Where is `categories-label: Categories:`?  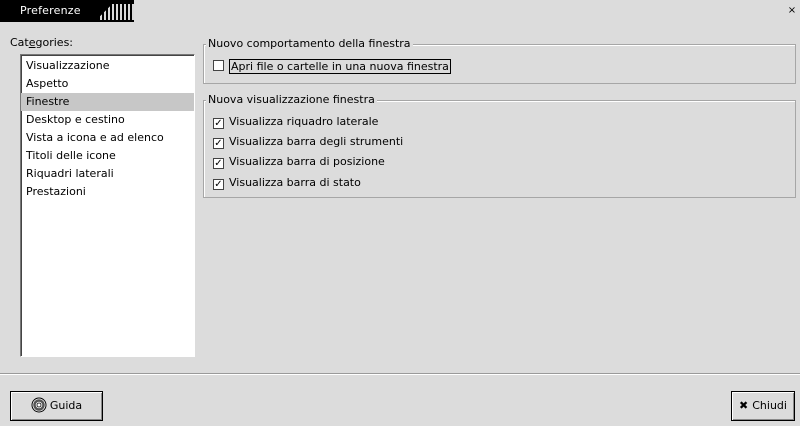 categories-label: Categories: is located at coordinates (42, 42).